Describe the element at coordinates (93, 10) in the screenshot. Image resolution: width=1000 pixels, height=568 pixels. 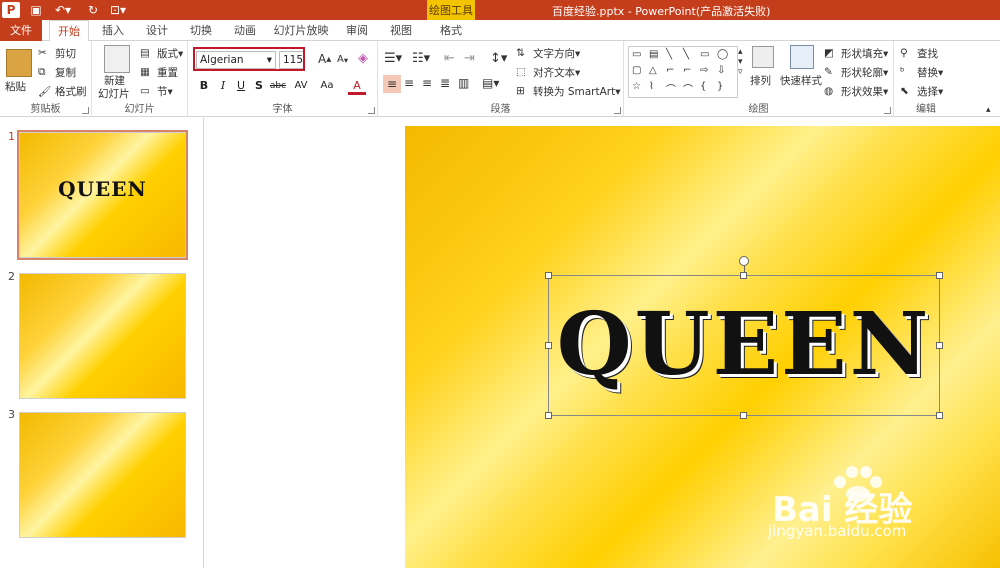
I see `redo-icon: ↻` at that location.